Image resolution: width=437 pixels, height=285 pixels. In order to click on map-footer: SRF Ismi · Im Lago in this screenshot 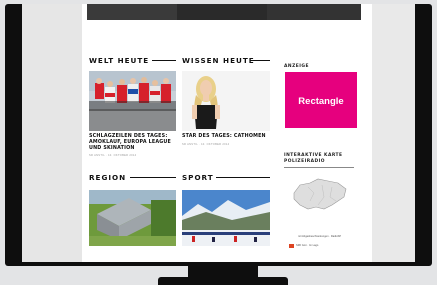, I will do `click(307, 245)`.